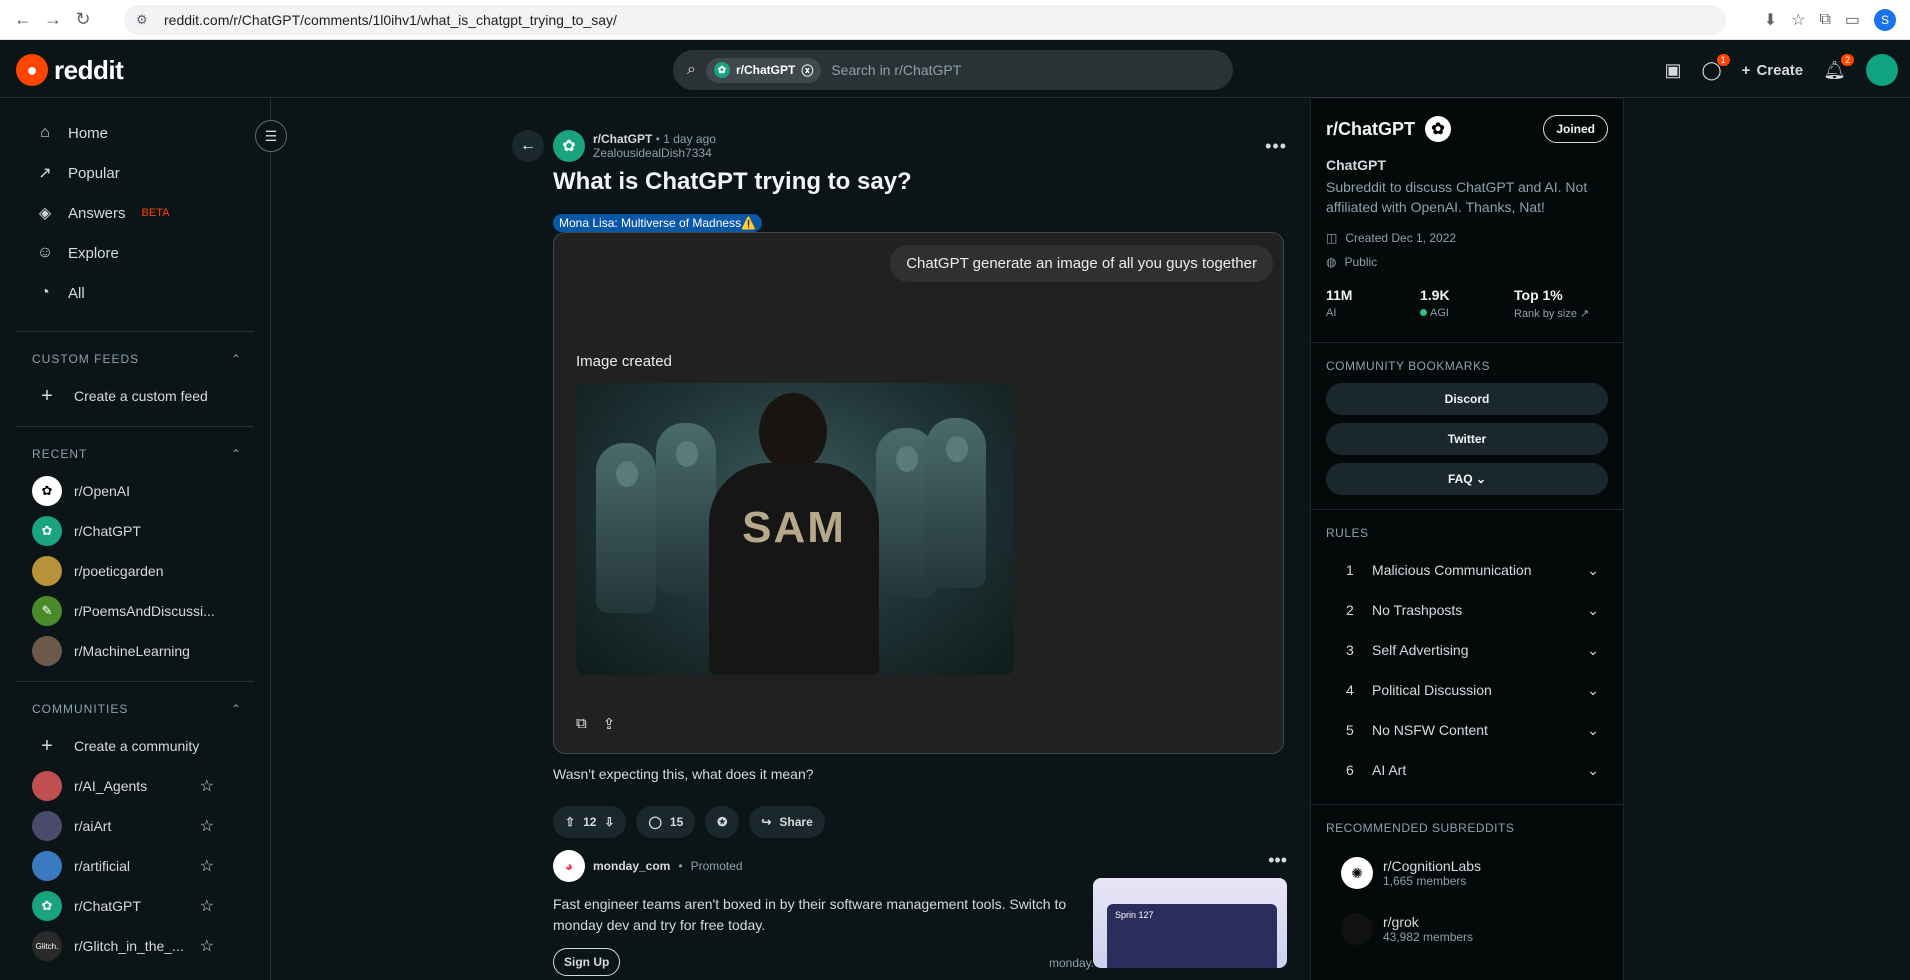  Describe the element at coordinates (135, 826) in the screenshot. I see `sidebar-item-aiart: r/aiArt ☆` at that location.